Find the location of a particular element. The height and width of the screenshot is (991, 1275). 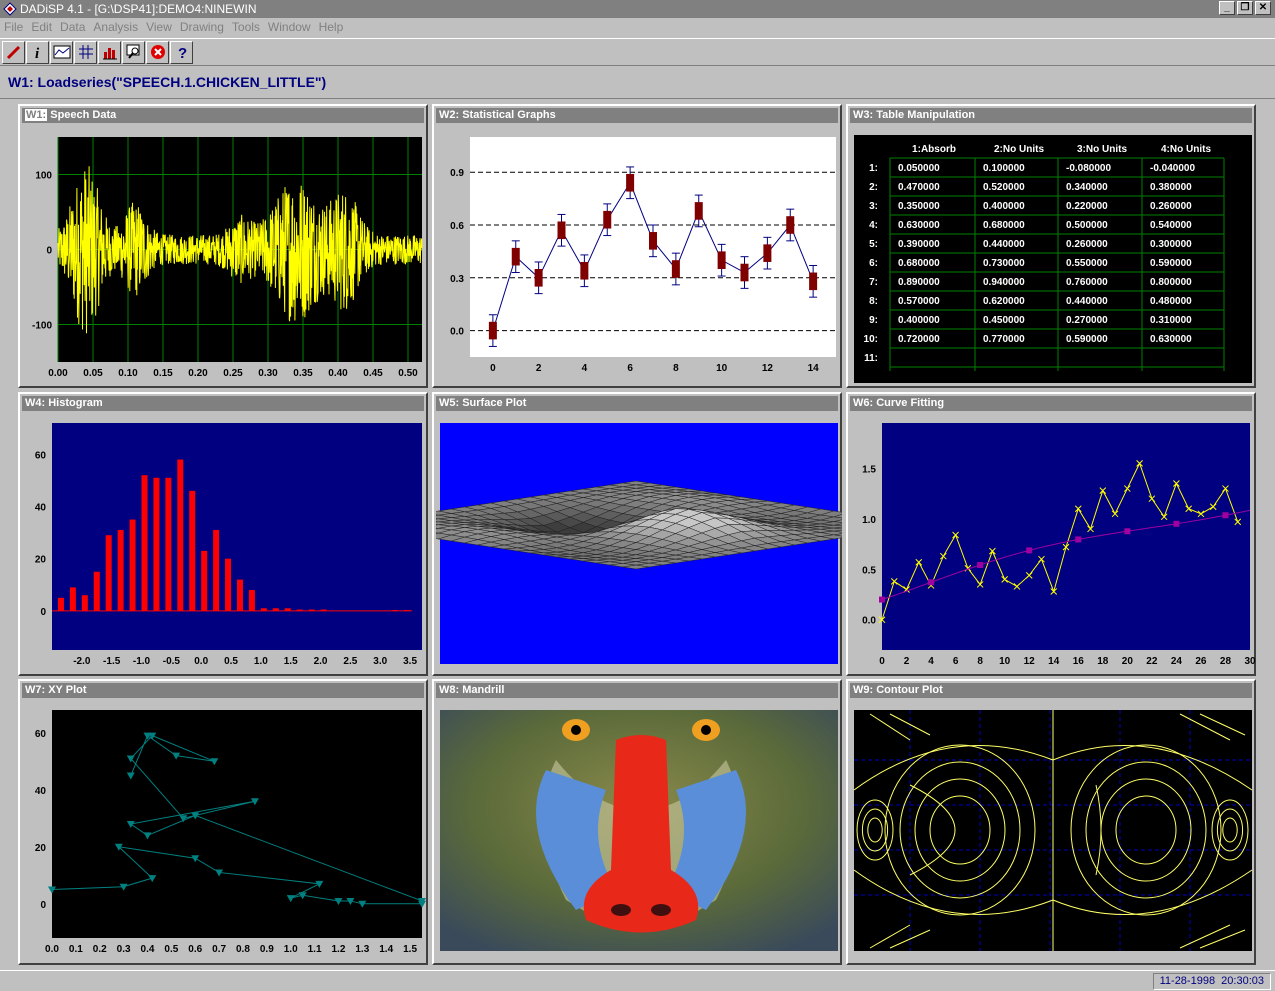

stop-icon is located at coordinates (157, 52).